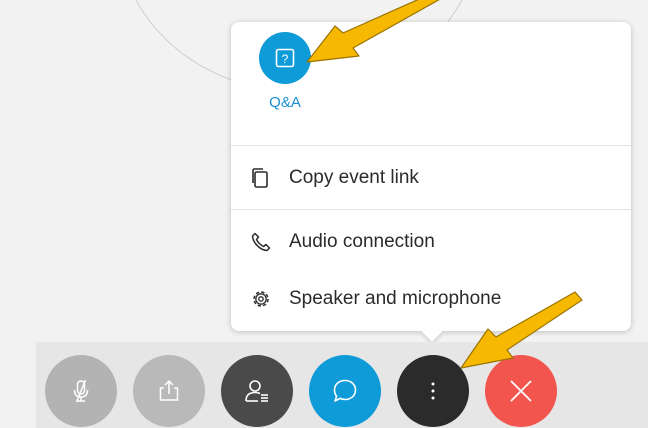  I want to click on menu-item-speaker-and-microphone: Speaker and microphone, so click(375, 299).